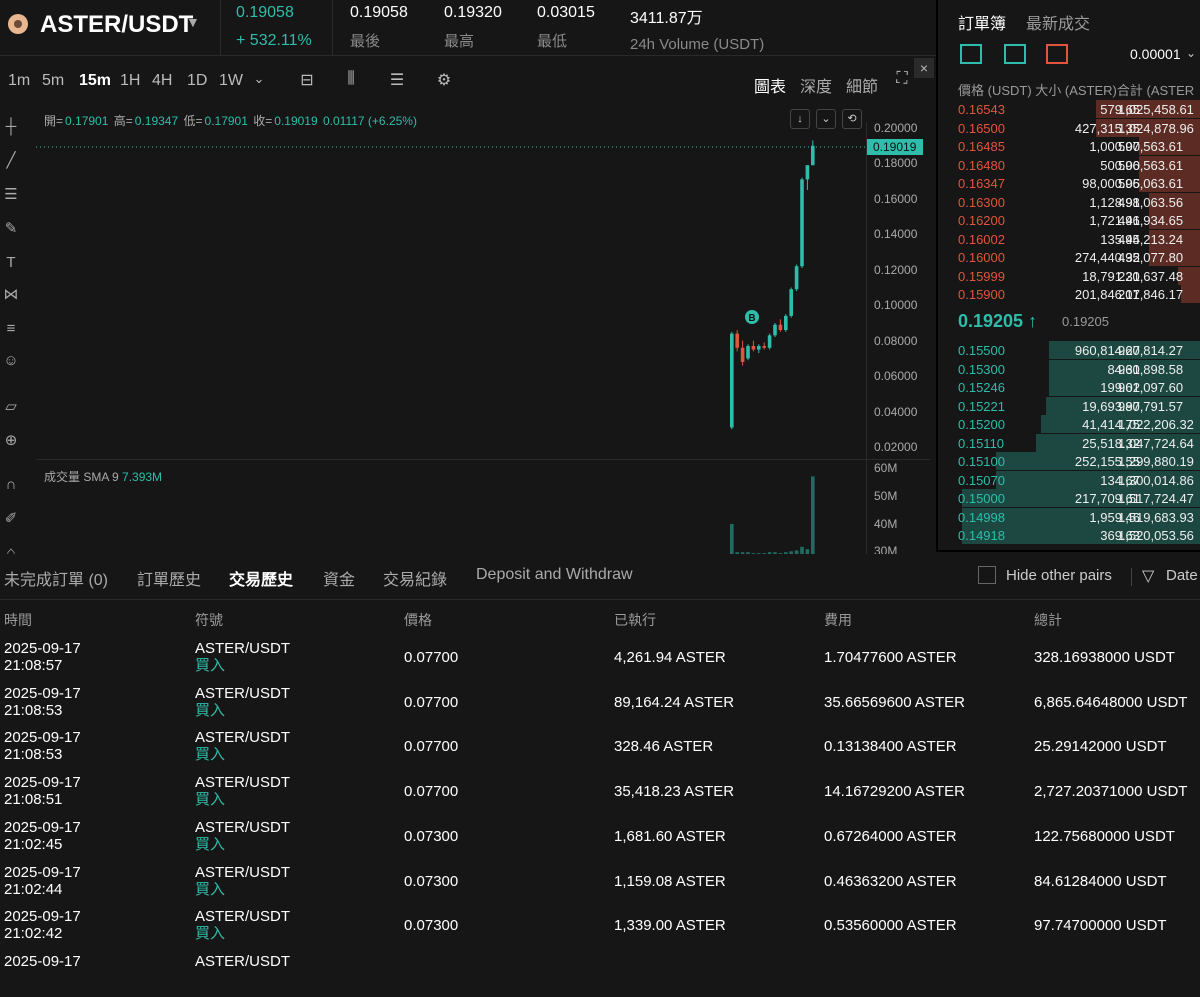 The image size is (1200, 997). I want to click on ask-row: 0.16002 135.44 495,213.24, so click(1069, 238).